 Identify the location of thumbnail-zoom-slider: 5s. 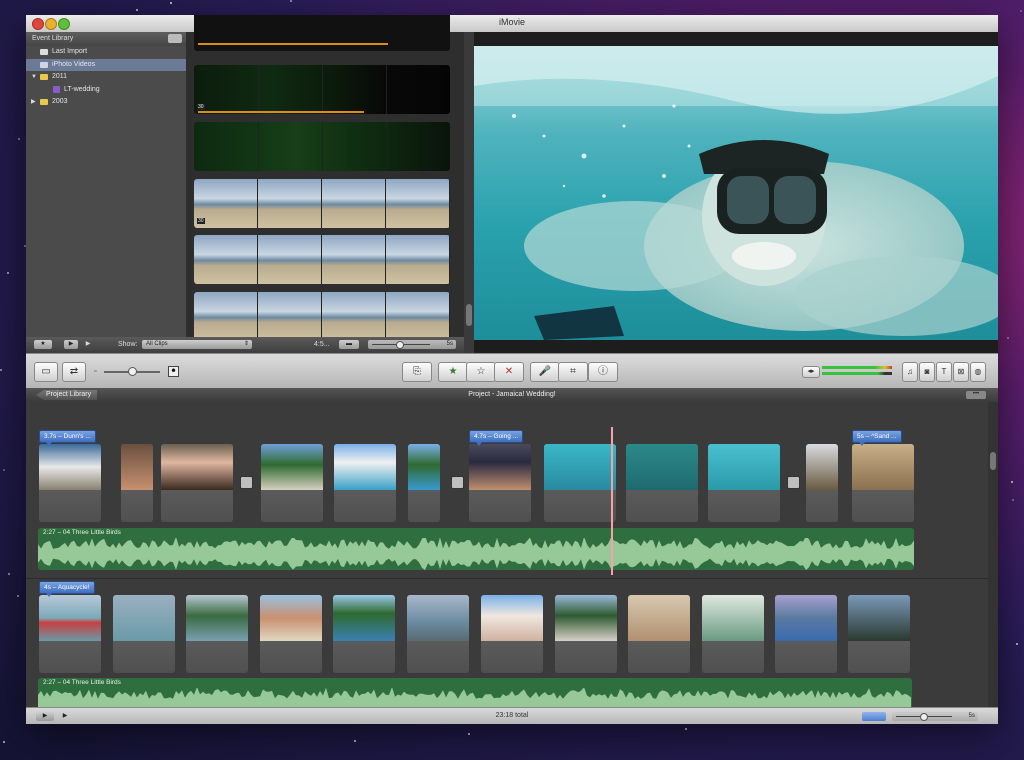
(412, 344).